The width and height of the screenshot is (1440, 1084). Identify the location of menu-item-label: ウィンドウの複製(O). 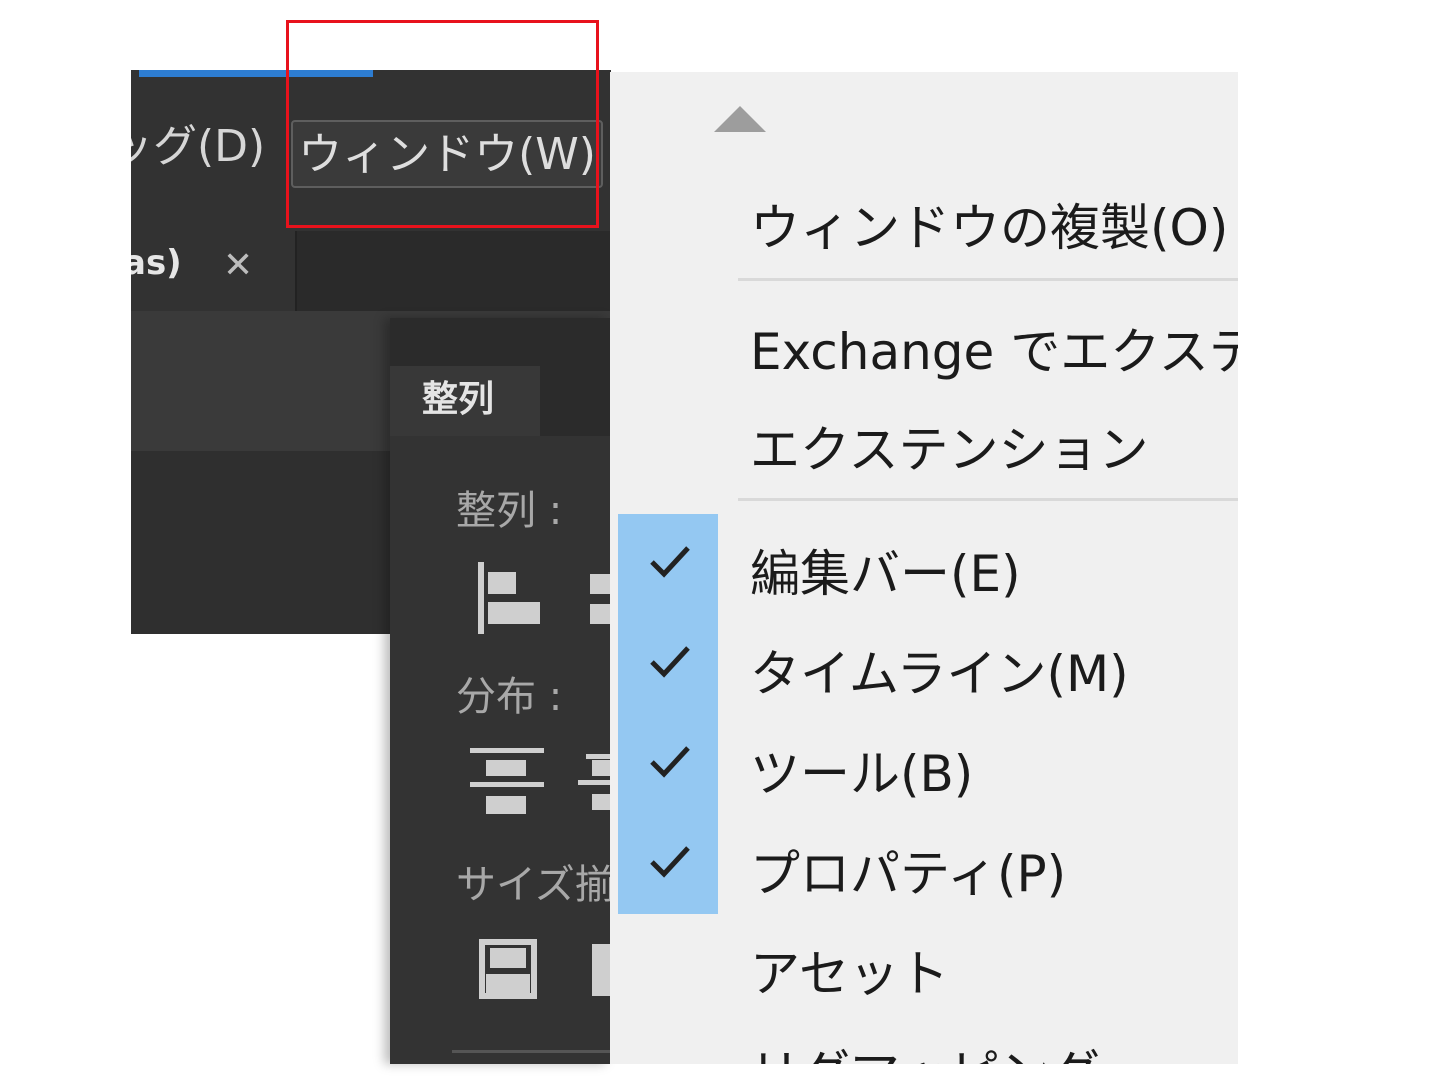
(989, 228).